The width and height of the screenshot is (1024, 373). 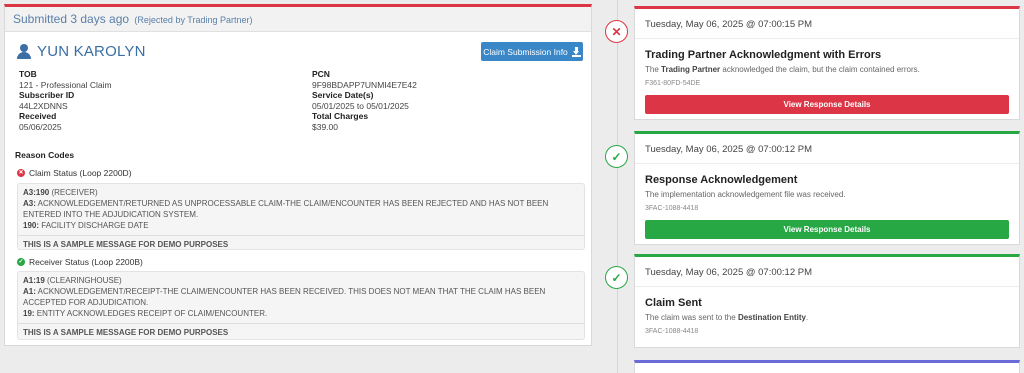 I want to click on subscriber-id-value: 44L2XDNNS, so click(x=43, y=105).